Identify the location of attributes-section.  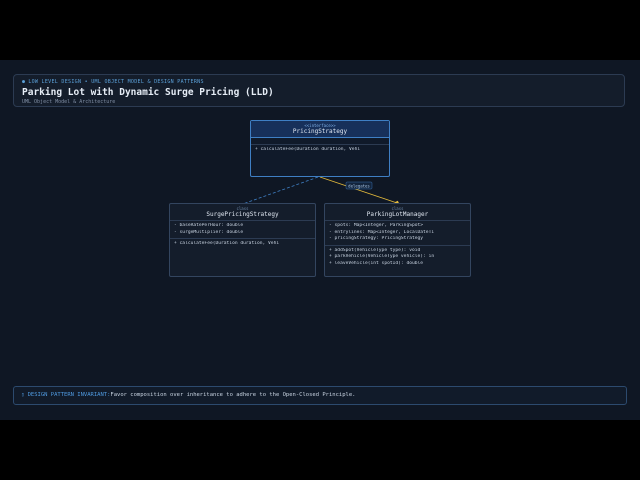
(320, 141).